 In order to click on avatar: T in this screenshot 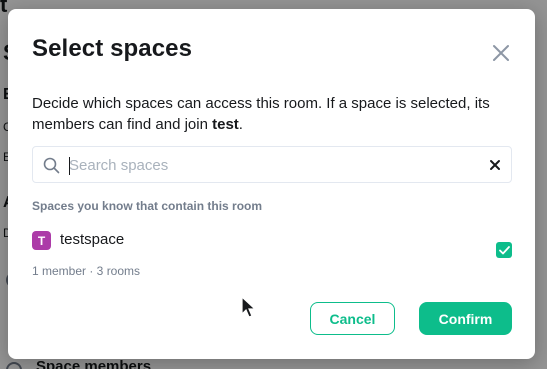, I will do `click(41, 240)`.